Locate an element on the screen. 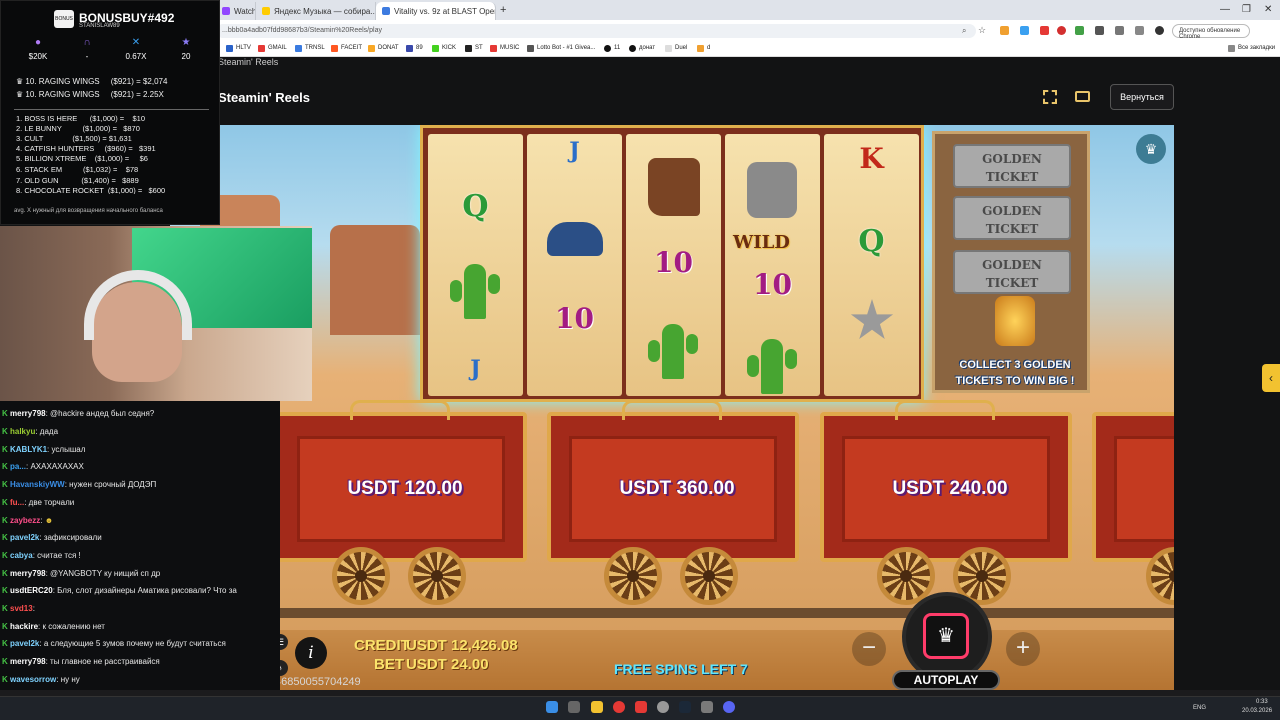  fullscreen-icon is located at coordinates (1050, 97).